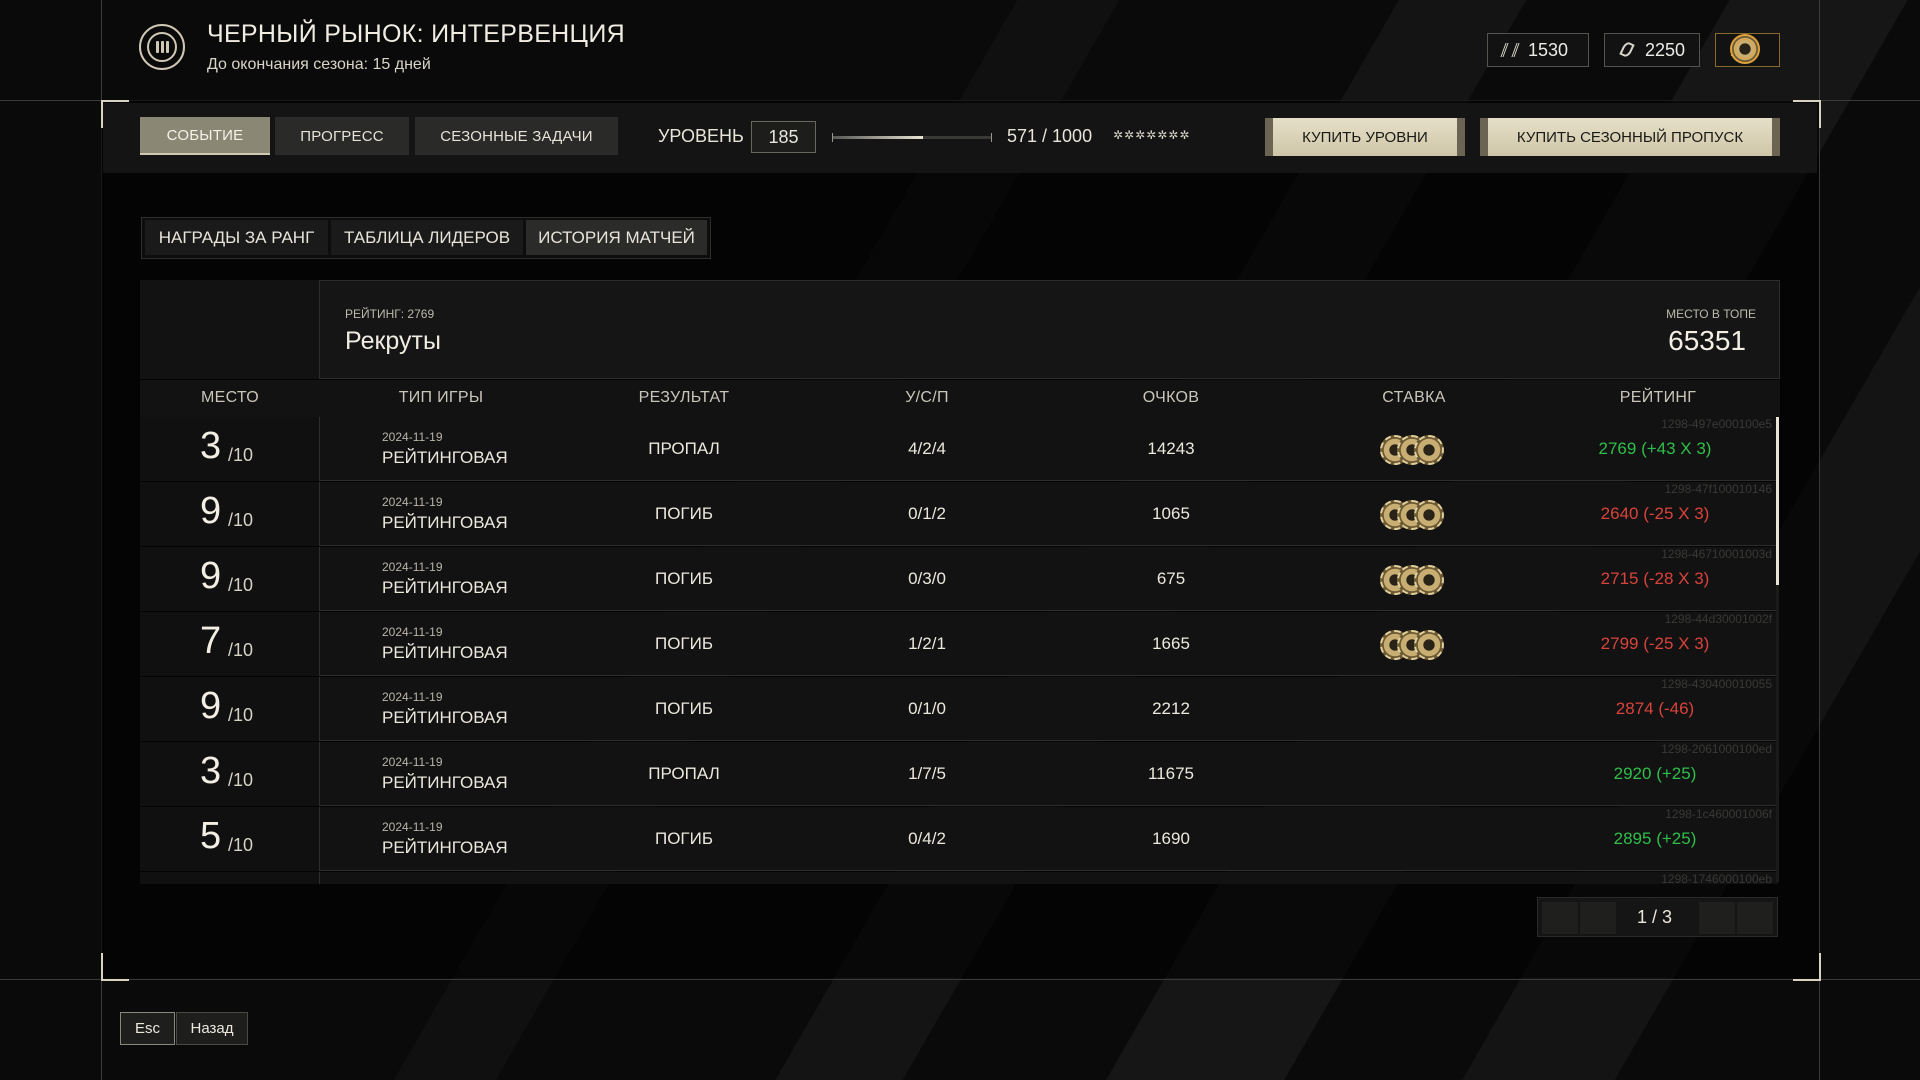 Image resolution: width=1920 pixels, height=1080 pixels. Describe the element at coordinates (1152, 135) in the screenshot. I see `level-pips-icon: ✲✲✲✲✲✲✲` at that location.